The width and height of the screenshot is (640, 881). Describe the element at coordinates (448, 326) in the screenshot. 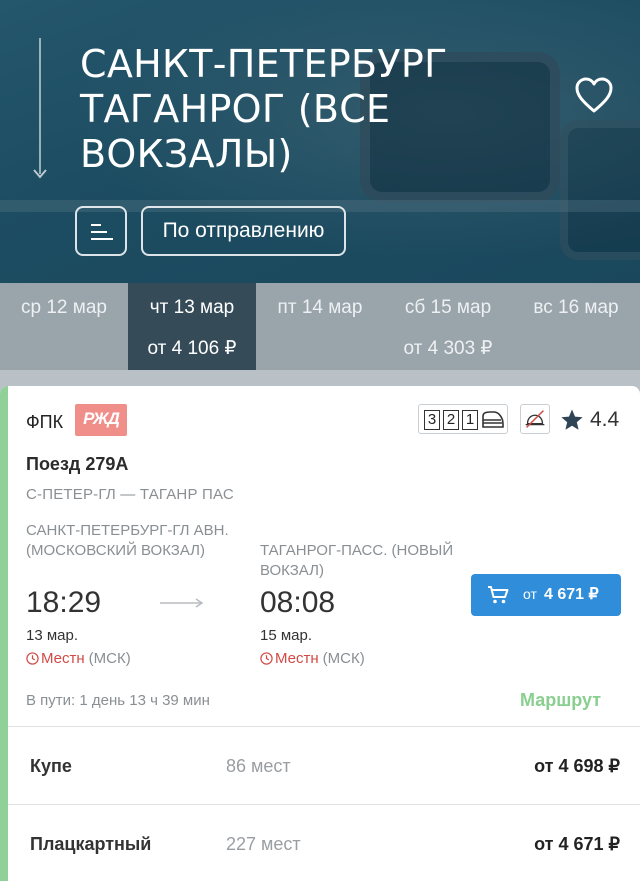

I see `date-tab: сб 15 мар от 4 303 ₽` at that location.